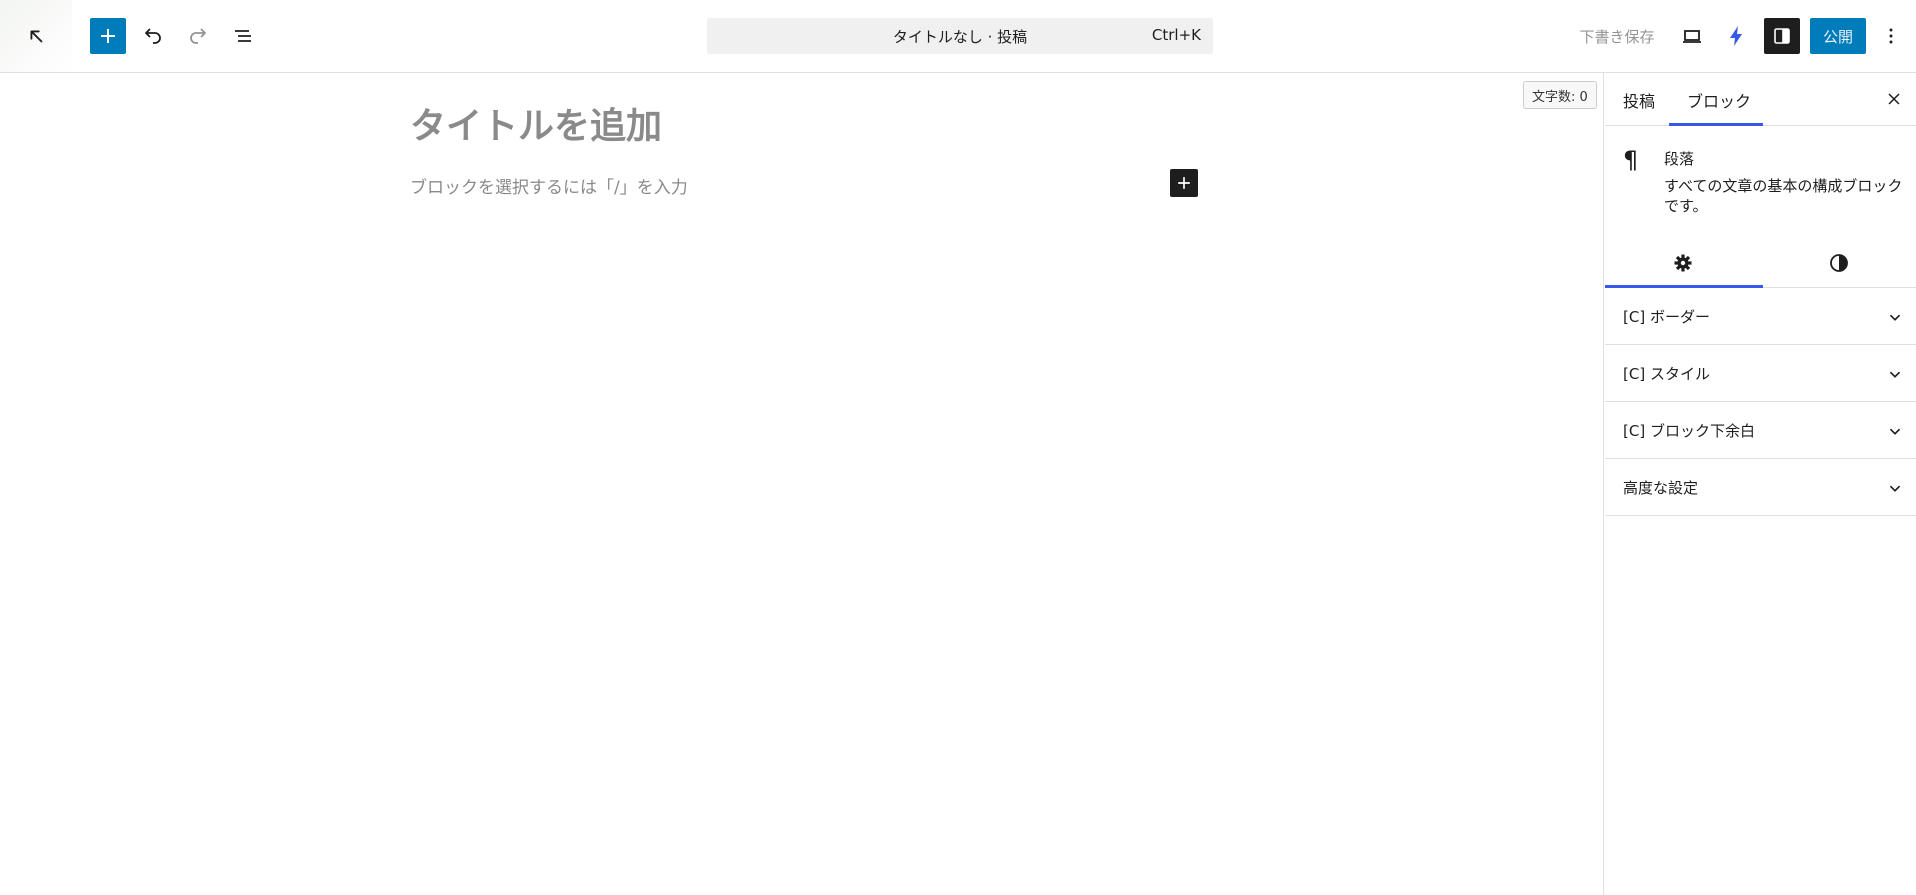  What do you see at coordinates (1760, 487) in the screenshot?
I see `panel-advanced: 高度な設定` at bounding box center [1760, 487].